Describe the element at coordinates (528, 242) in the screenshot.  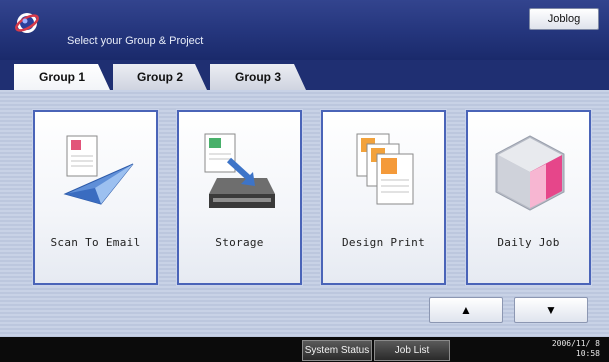
I see `tile-label: Daily Job` at that location.